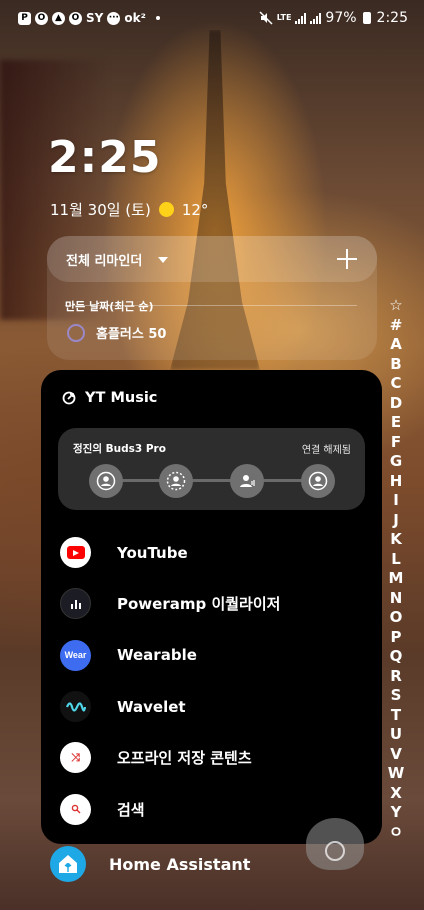 This screenshot has height=910, width=424. I want to click on shortcut-label: Wavelet, so click(151, 706).